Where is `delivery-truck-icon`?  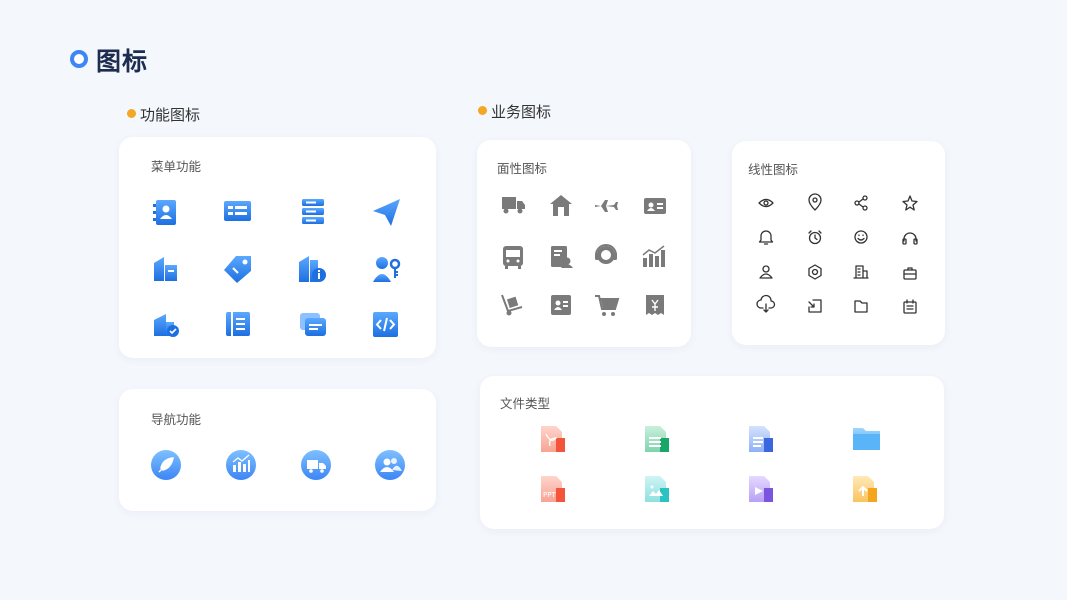
delivery-truck-icon is located at coordinates (316, 465).